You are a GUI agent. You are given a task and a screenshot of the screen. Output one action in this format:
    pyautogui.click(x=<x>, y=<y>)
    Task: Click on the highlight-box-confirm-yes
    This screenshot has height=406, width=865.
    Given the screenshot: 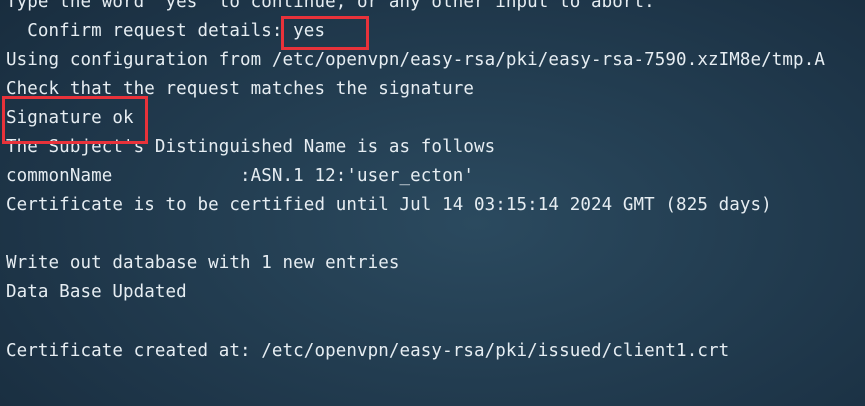 What is the action you would take?
    pyautogui.click(x=325, y=33)
    